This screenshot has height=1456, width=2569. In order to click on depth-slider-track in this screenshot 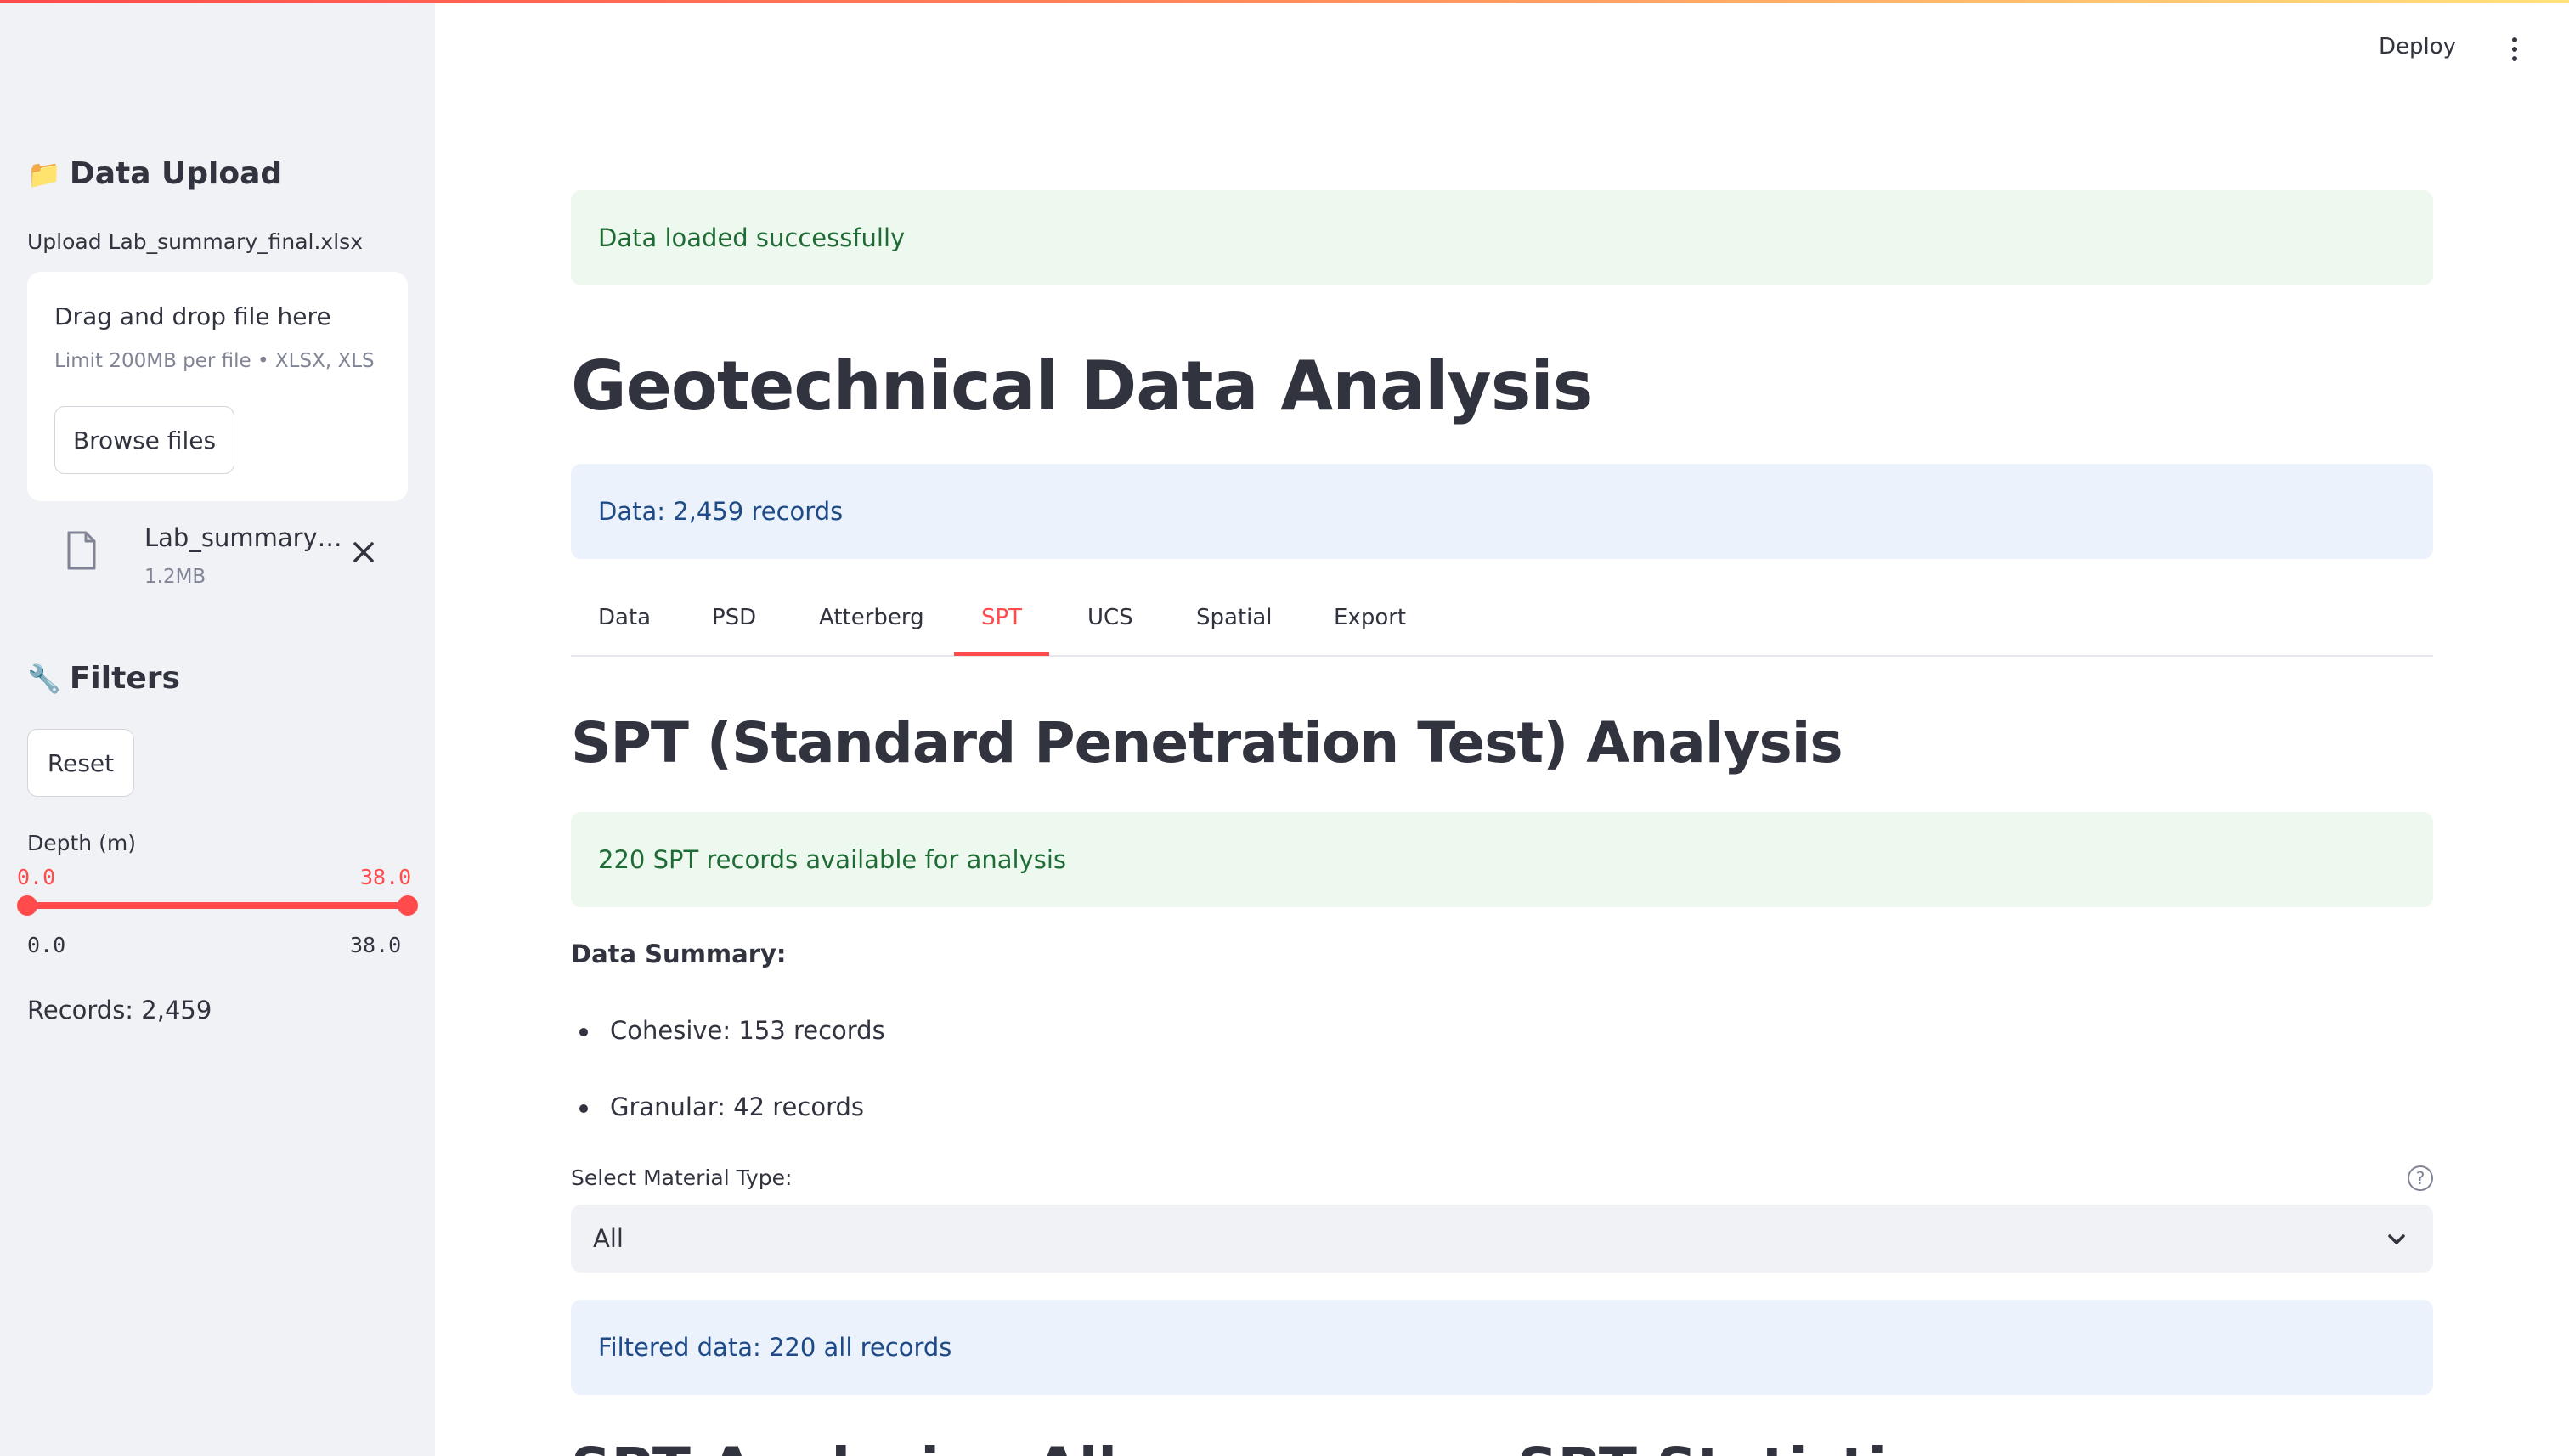, I will do `click(217, 906)`.